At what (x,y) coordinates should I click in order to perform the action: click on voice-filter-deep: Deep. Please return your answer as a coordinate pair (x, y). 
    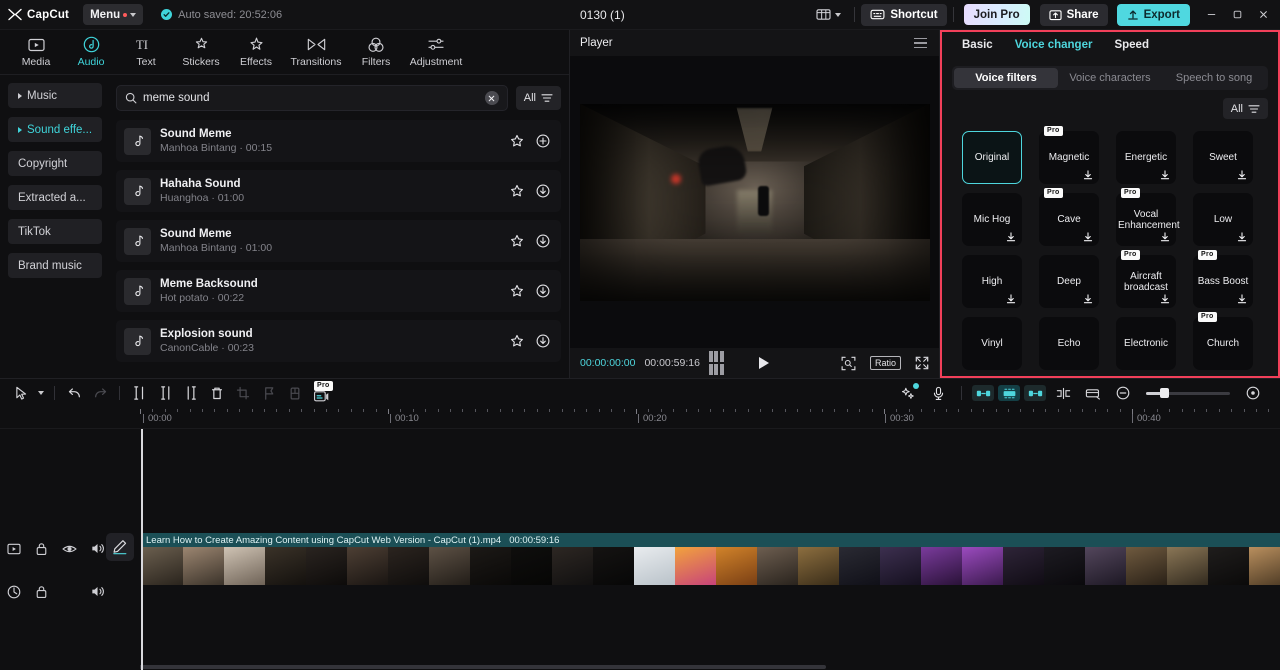
    Looking at the image, I should click on (1069, 281).